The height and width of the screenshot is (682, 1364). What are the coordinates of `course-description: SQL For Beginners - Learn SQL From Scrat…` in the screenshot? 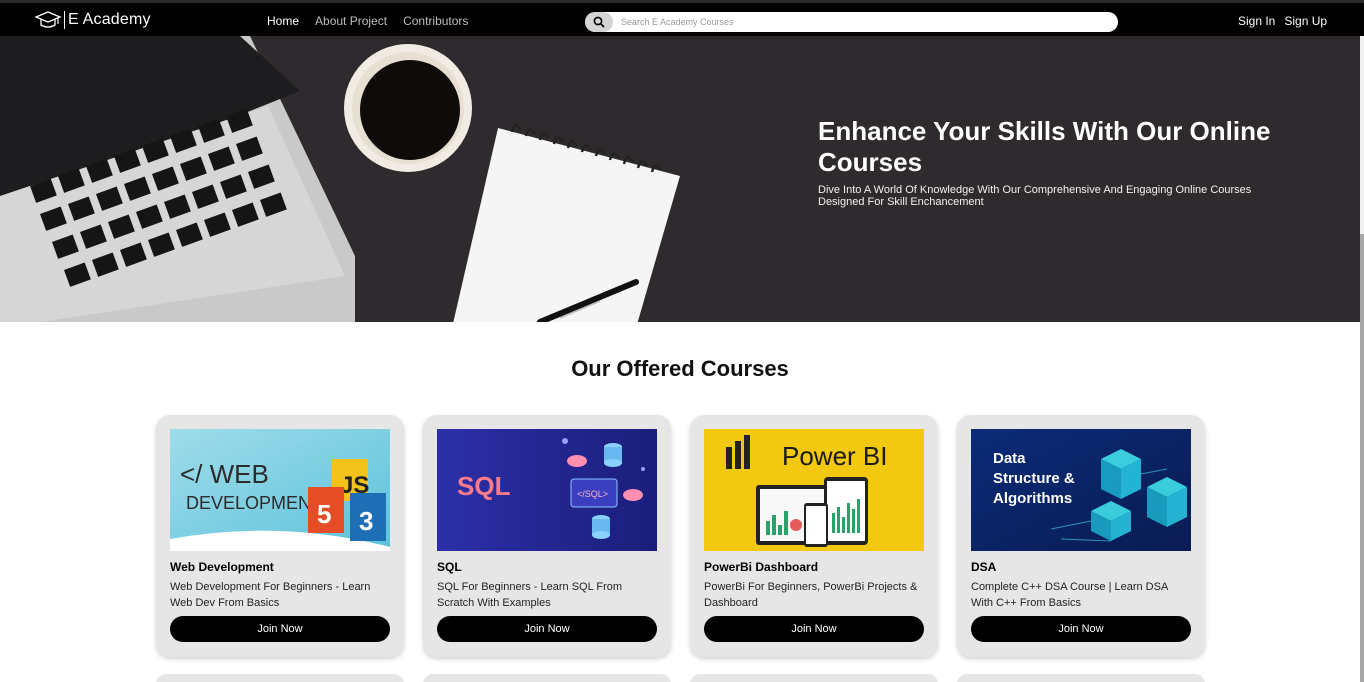 It's located at (530, 595).